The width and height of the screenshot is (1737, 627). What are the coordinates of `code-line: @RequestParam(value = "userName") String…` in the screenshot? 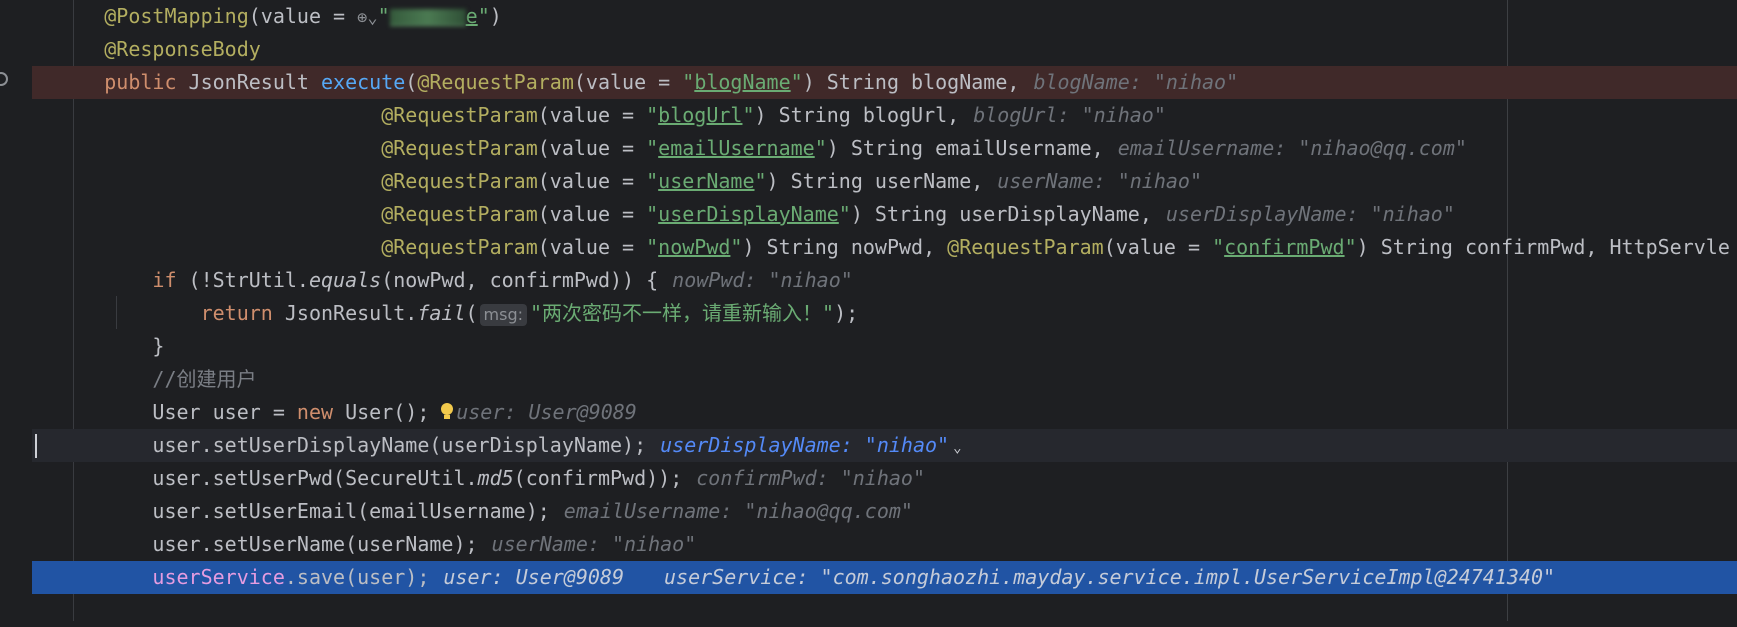 It's located at (884, 181).